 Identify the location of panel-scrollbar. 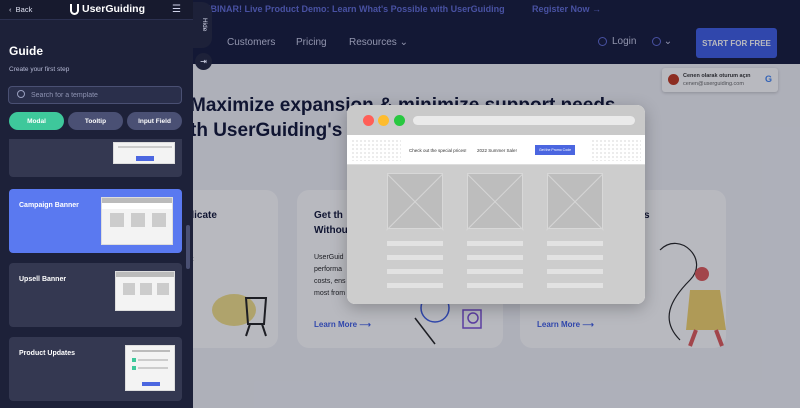
(188, 247).